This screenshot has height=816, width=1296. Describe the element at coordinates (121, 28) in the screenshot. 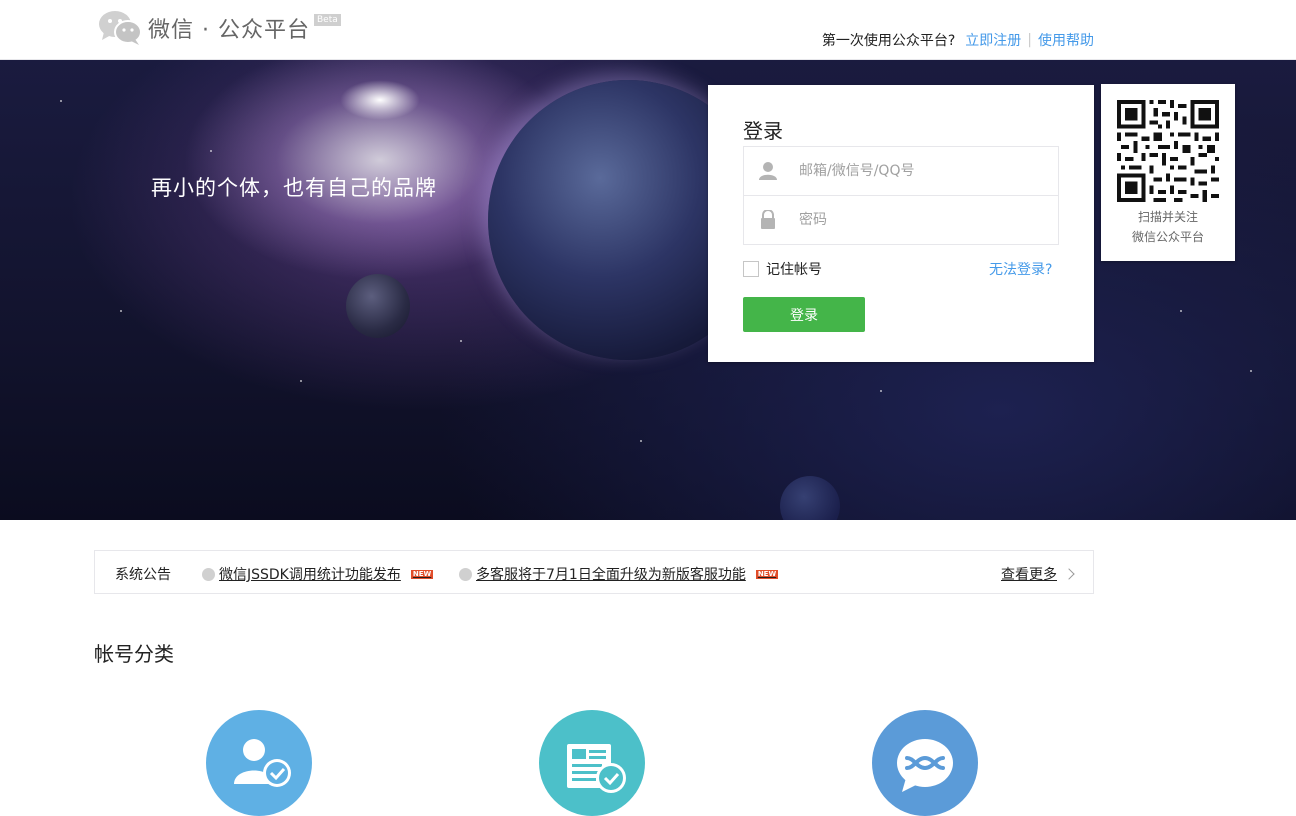

I see `wechat-bubbles-icon` at that location.